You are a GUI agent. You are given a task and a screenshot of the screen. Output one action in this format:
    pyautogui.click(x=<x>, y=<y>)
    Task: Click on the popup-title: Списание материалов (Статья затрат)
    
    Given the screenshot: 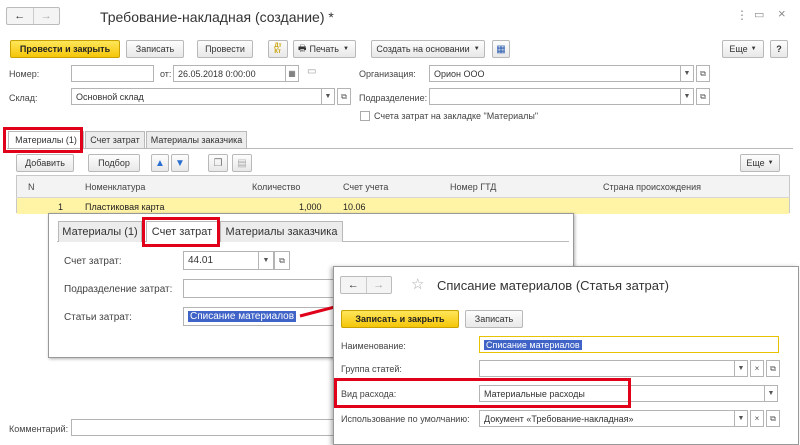 What is the action you would take?
    pyautogui.click(x=553, y=285)
    